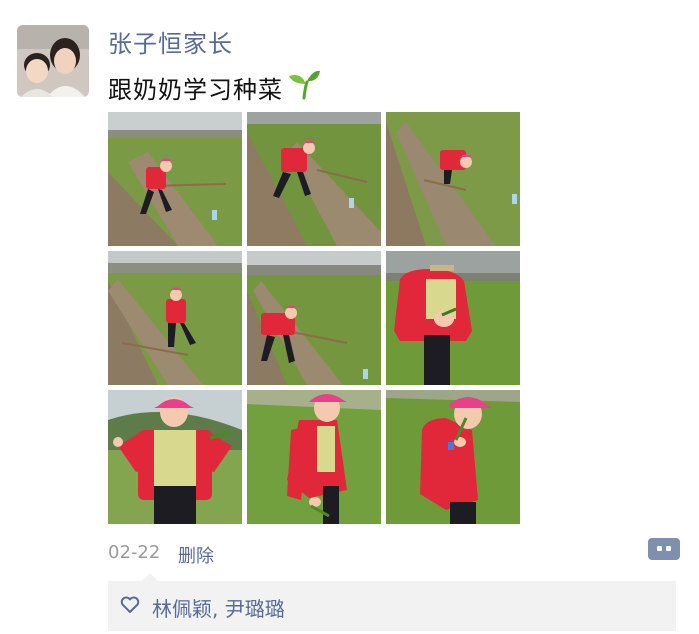  What do you see at coordinates (195, 89) in the screenshot?
I see `post-text-content: 跟奶奶学习种菜` at bounding box center [195, 89].